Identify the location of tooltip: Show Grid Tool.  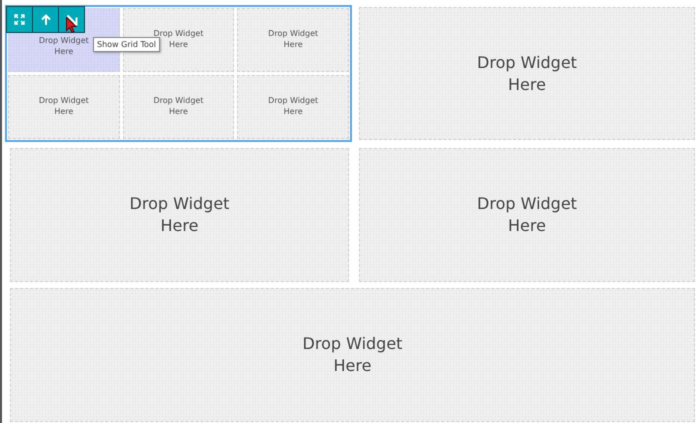
(126, 44).